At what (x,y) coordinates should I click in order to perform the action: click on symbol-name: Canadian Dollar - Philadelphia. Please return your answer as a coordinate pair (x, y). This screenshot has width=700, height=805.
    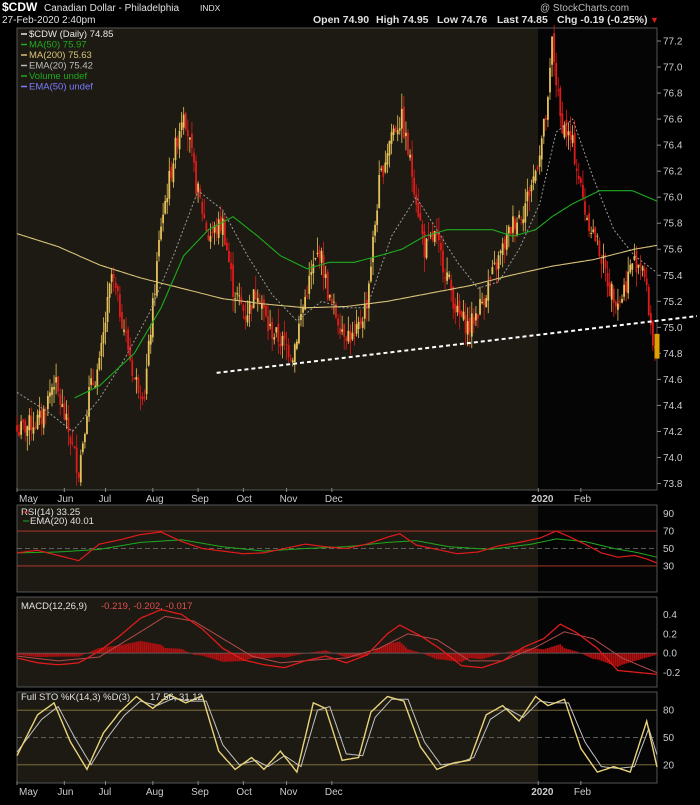
    Looking at the image, I should click on (112, 8).